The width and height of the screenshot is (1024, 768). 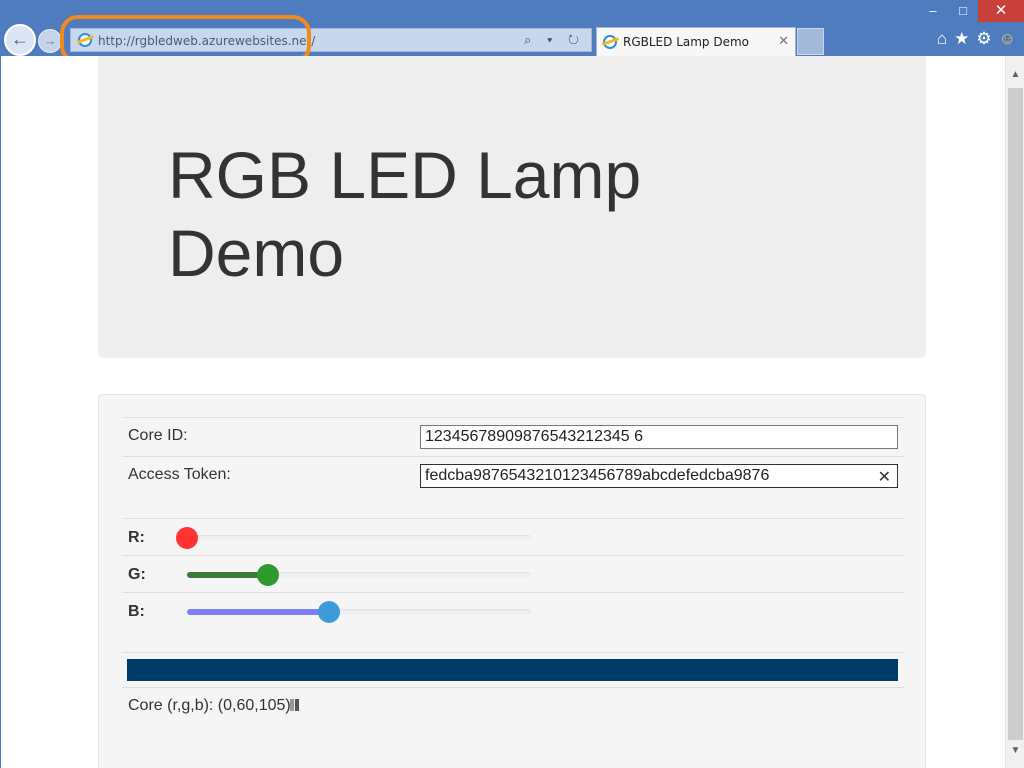 I want to click on red-slider, so click(x=353, y=538).